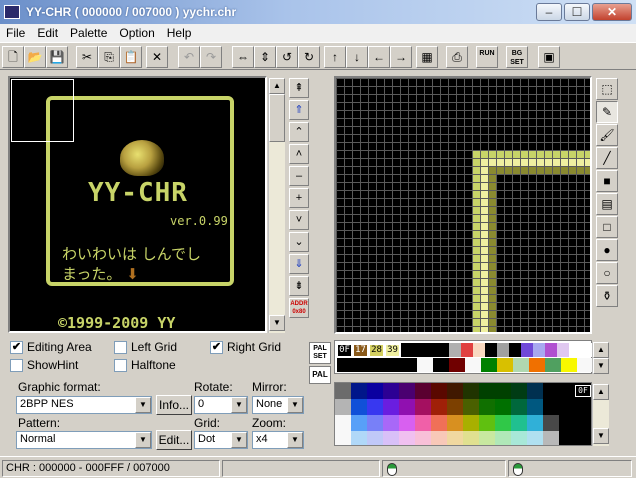  What do you see at coordinates (131, 57) in the screenshot?
I see `paste-icon: 📋` at bounding box center [131, 57].